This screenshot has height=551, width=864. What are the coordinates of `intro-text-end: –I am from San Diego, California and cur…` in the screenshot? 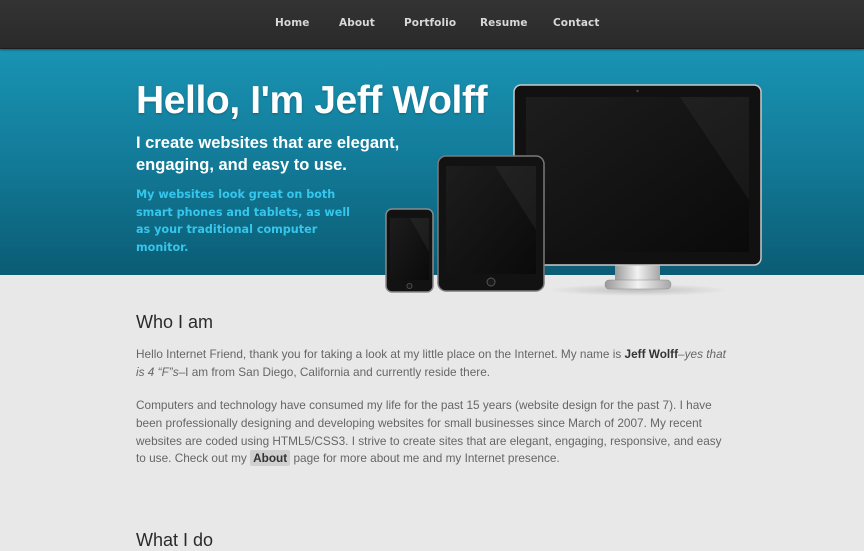 It's located at (334, 371).